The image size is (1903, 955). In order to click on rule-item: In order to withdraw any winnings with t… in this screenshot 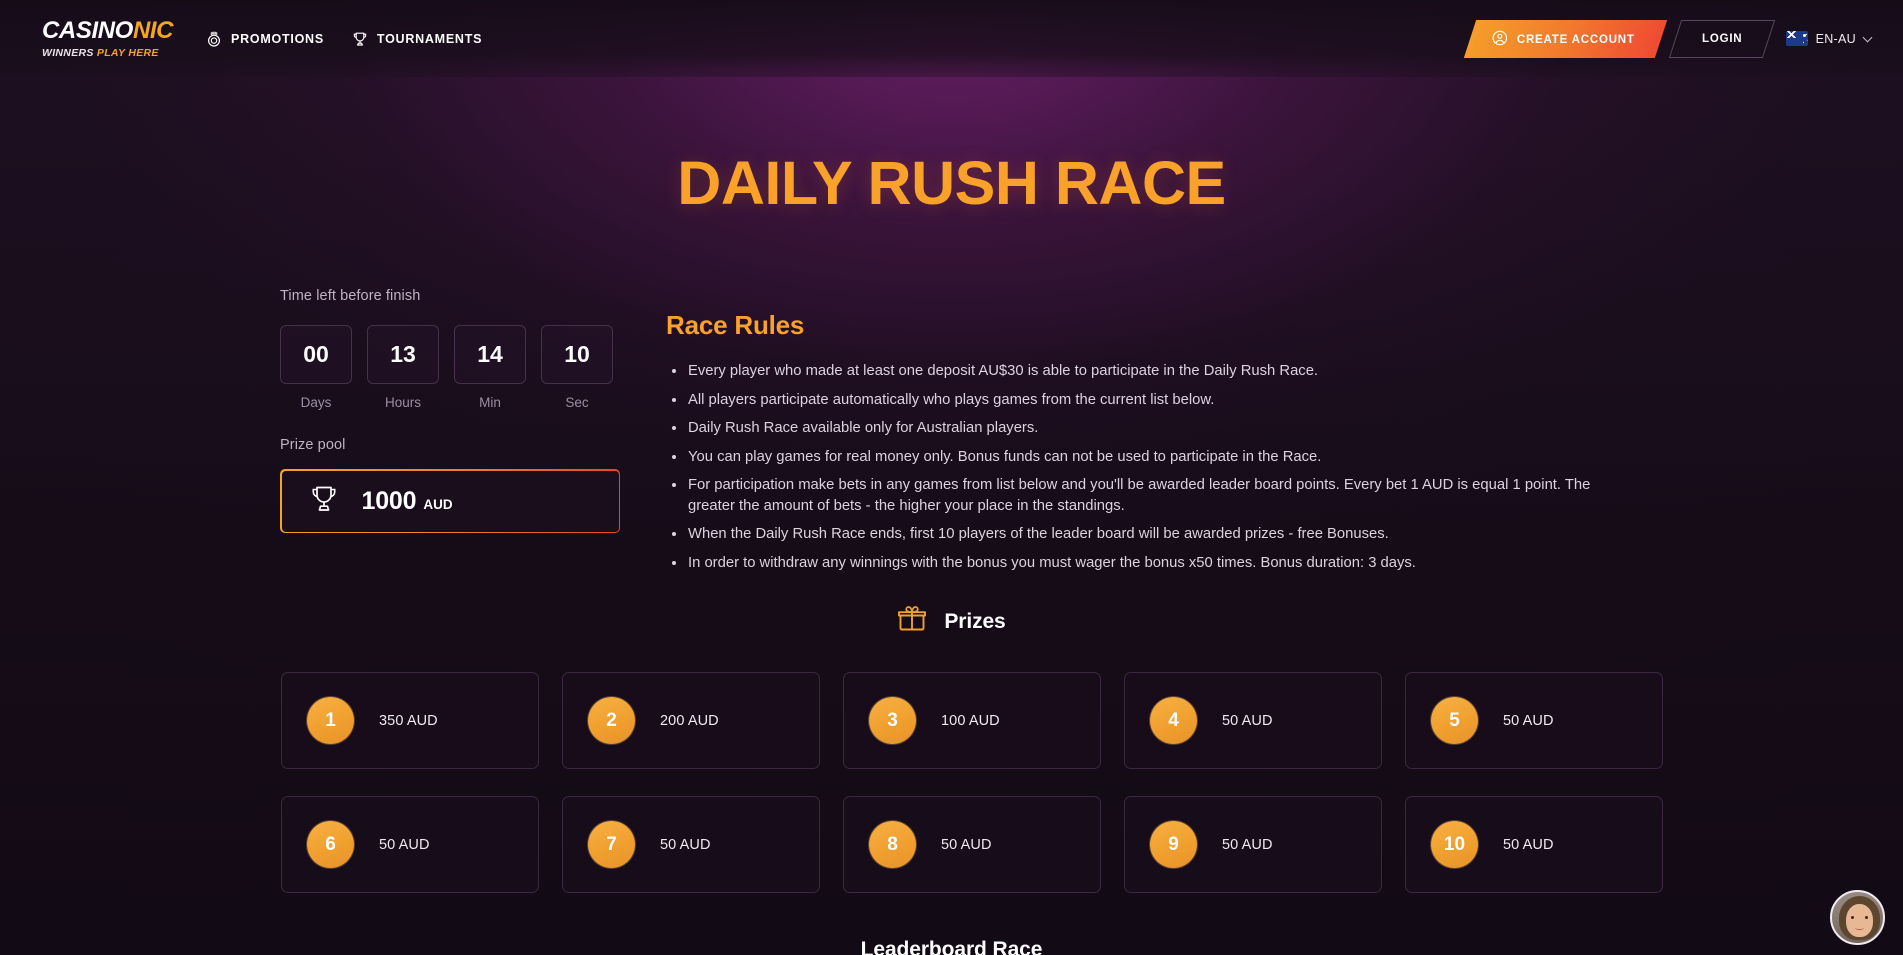, I will do `click(1141, 563)`.